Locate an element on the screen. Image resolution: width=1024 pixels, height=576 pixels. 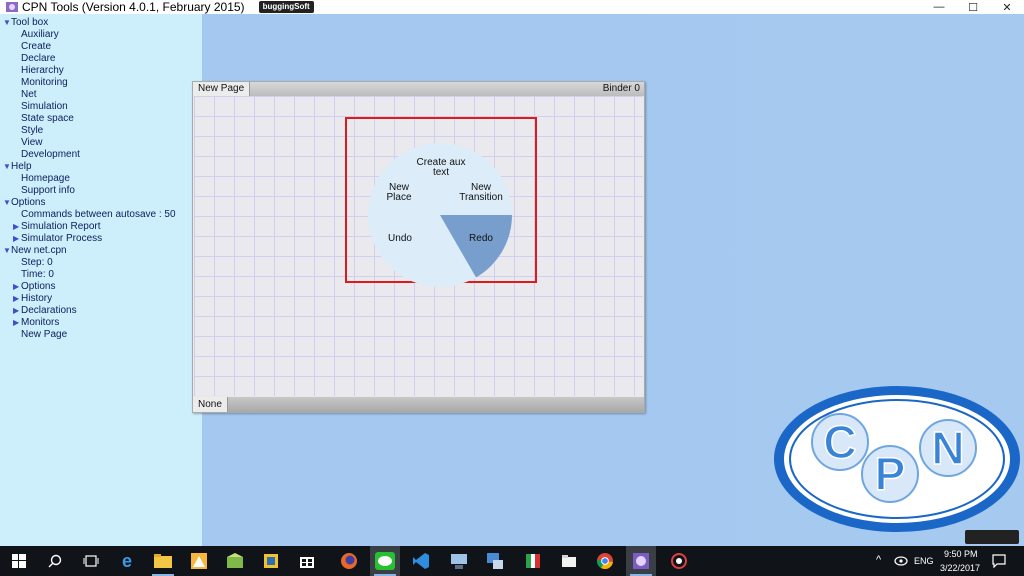
tree-item-style: Style is located at coordinates (89, 131).